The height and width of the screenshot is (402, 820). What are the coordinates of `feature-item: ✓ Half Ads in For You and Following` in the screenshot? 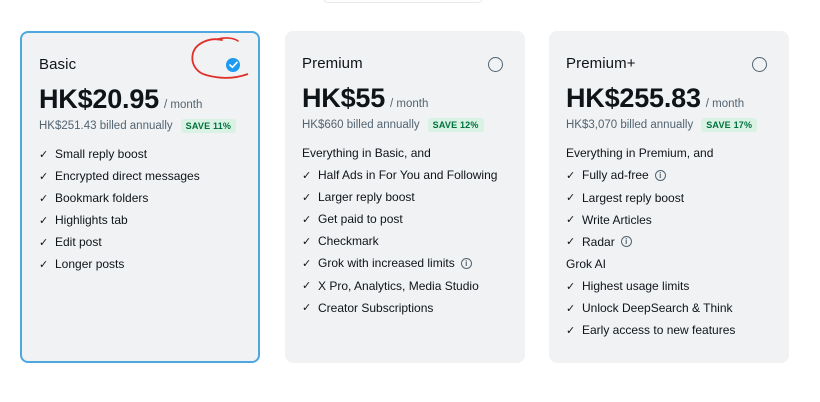 It's located at (405, 175).